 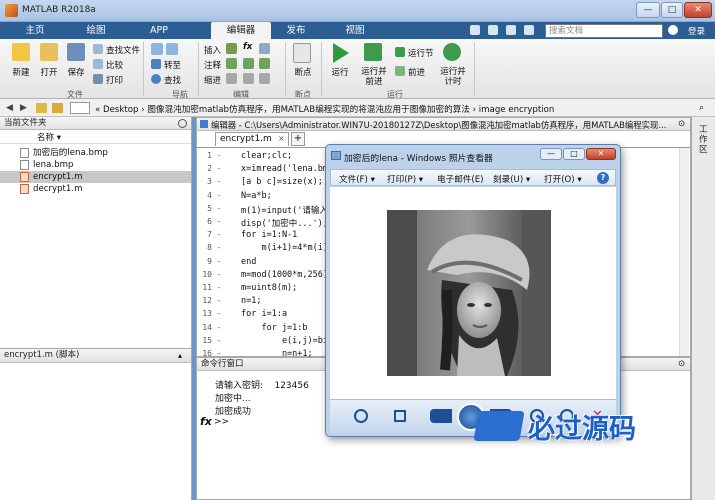 I want to click on comment-button: 注释, so click(x=212, y=65).